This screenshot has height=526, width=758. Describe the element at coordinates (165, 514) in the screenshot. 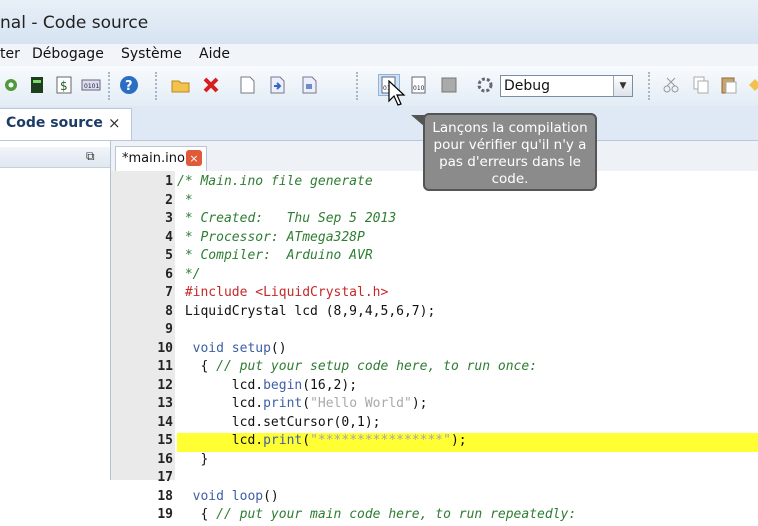

I see `line-number: 19` at that location.